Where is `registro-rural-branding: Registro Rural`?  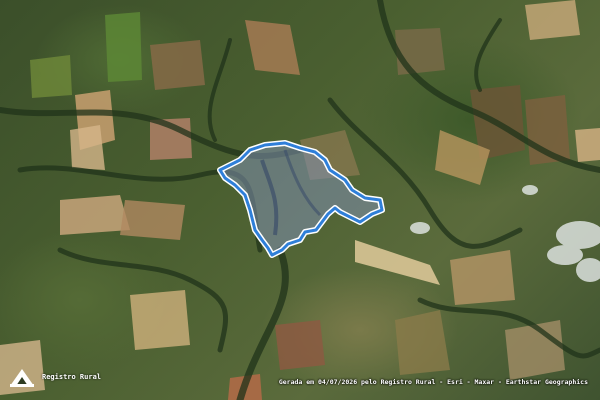
registro-rural-branding: Registro Rural is located at coordinates (54, 377).